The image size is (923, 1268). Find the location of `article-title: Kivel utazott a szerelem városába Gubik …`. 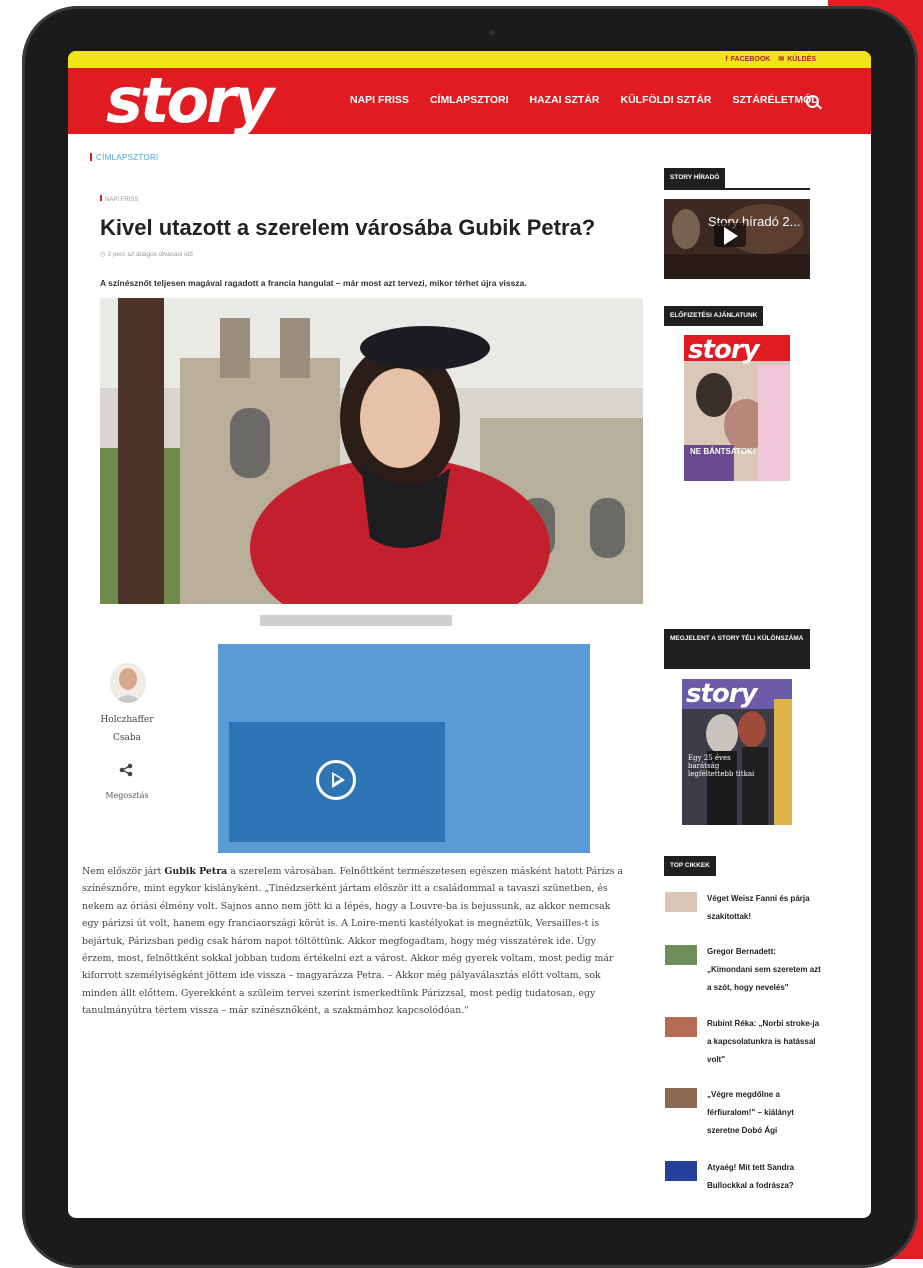

article-title: Kivel utazott a szerelem városába Gubik … is located at coordinates (348, 227).